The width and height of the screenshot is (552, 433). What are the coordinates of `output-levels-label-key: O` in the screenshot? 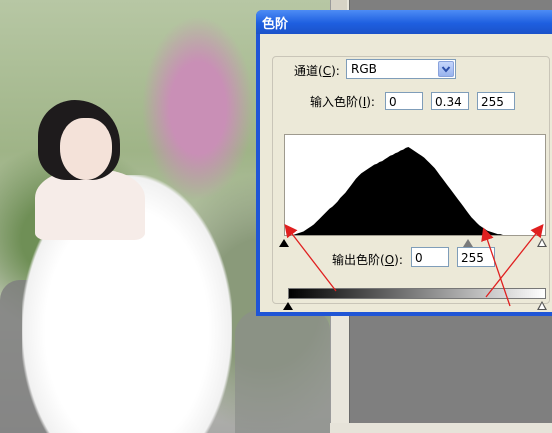 It's located at (389, 260).